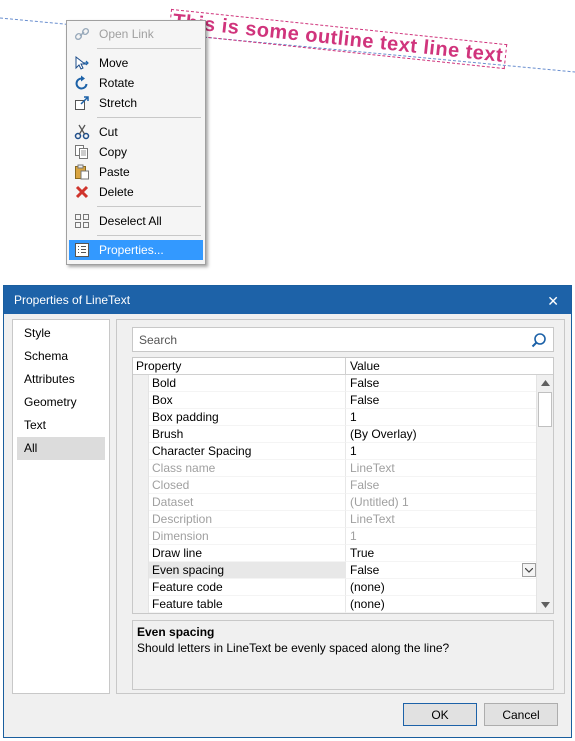  Describe the element at coordinates (247, 587) in the screenshot. I see `property-name: Feature code` at that location.